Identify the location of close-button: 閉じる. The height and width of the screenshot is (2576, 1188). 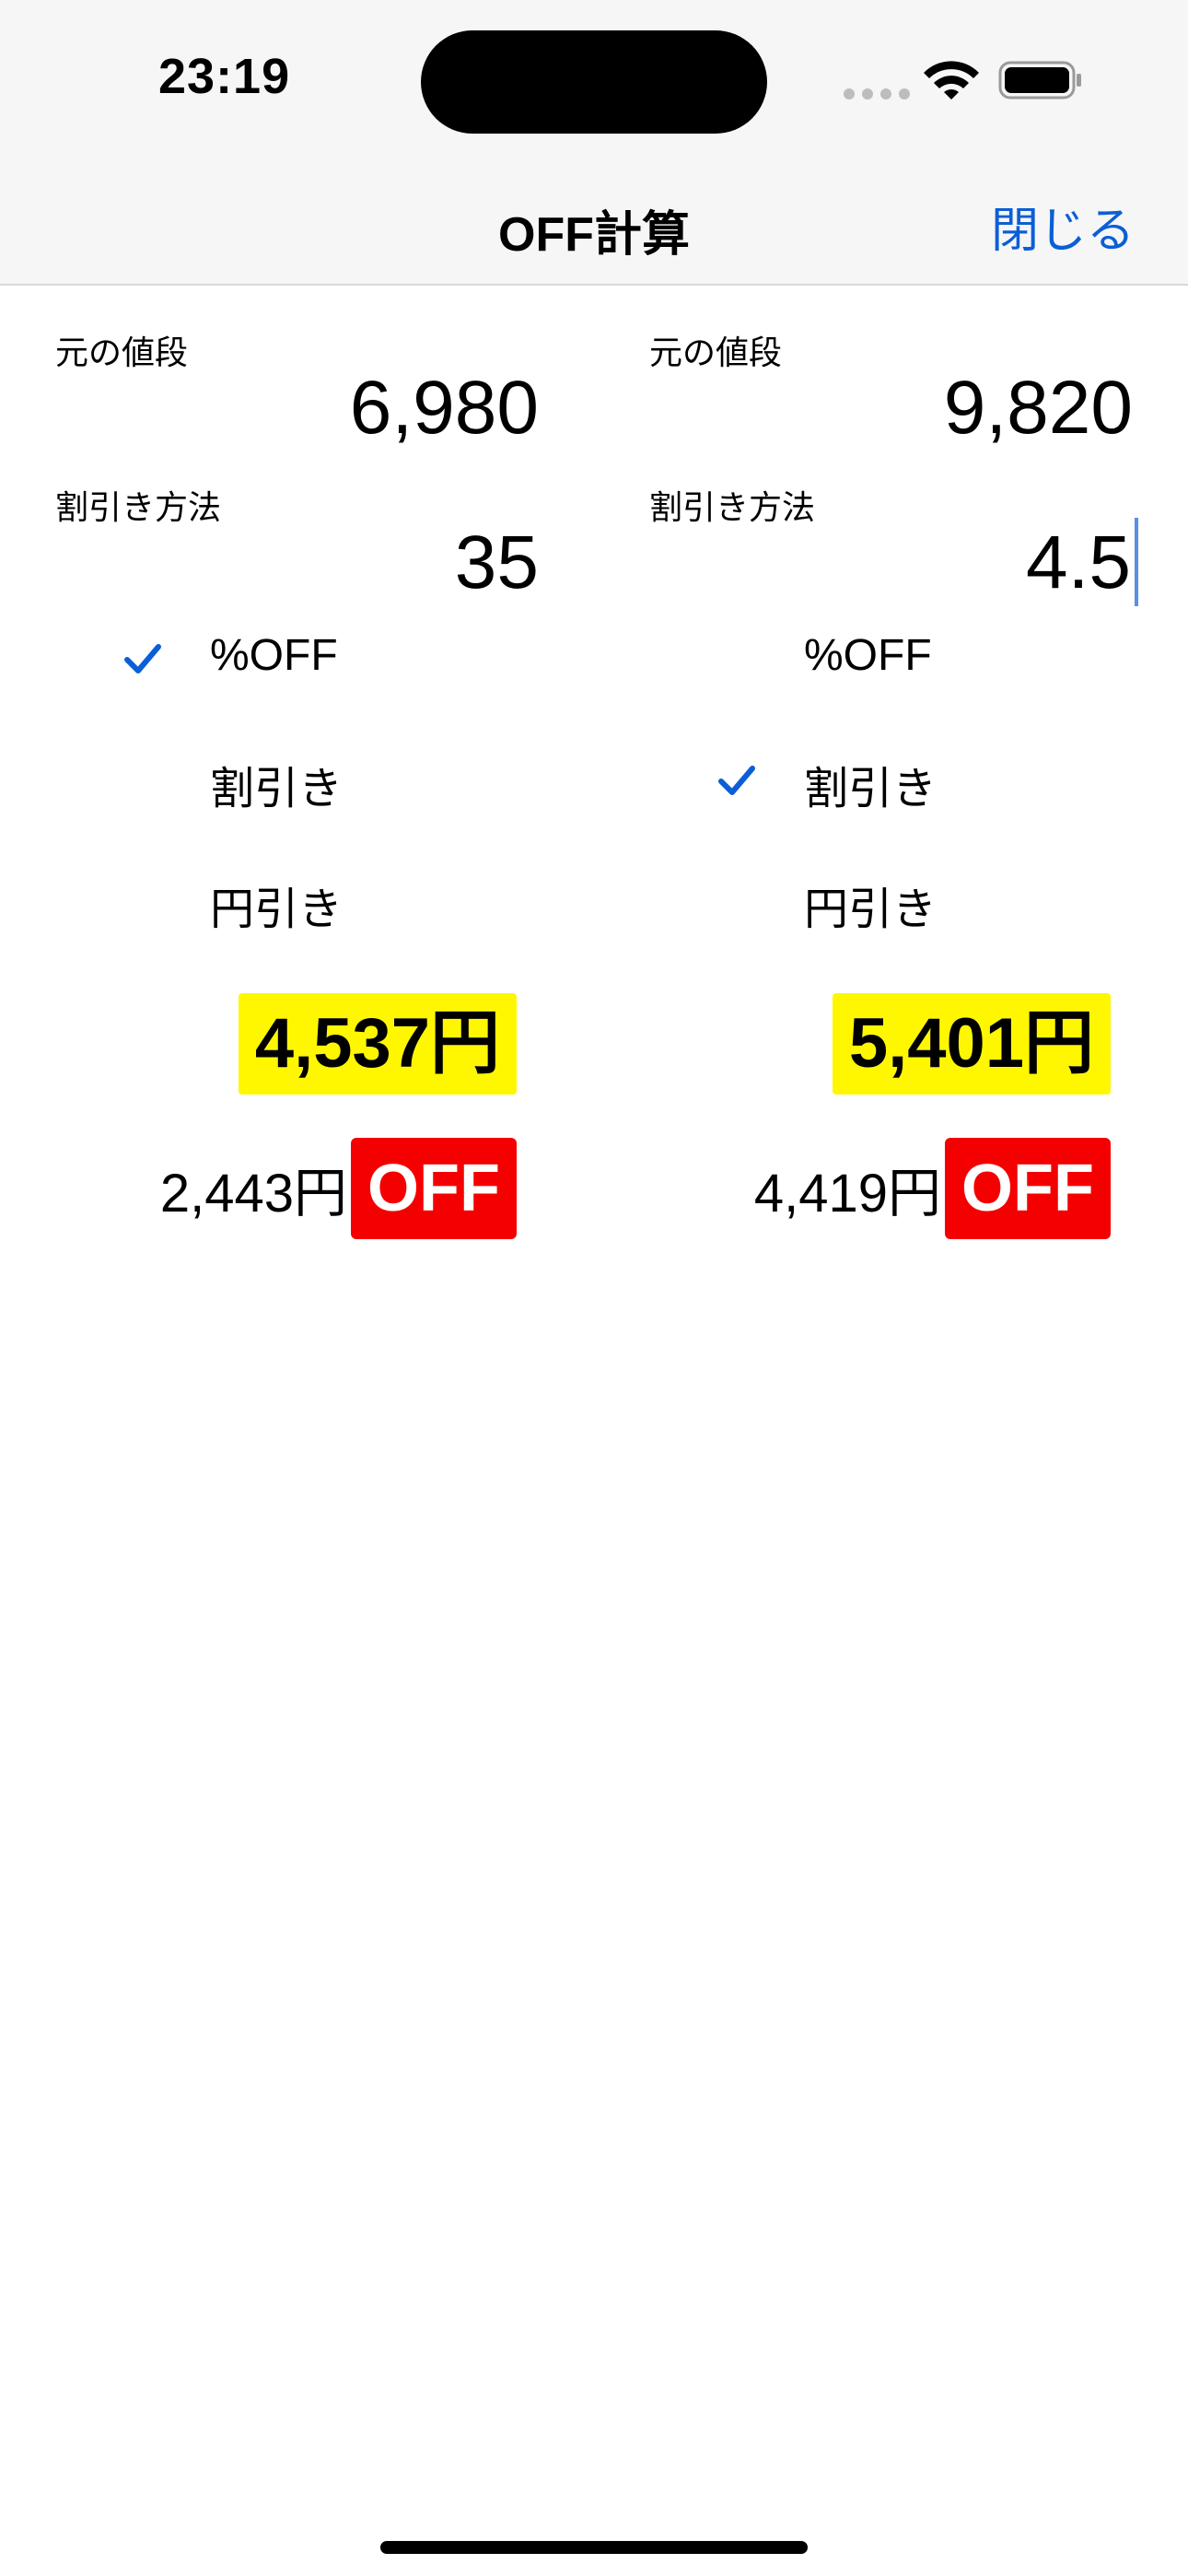
(1063, 227).